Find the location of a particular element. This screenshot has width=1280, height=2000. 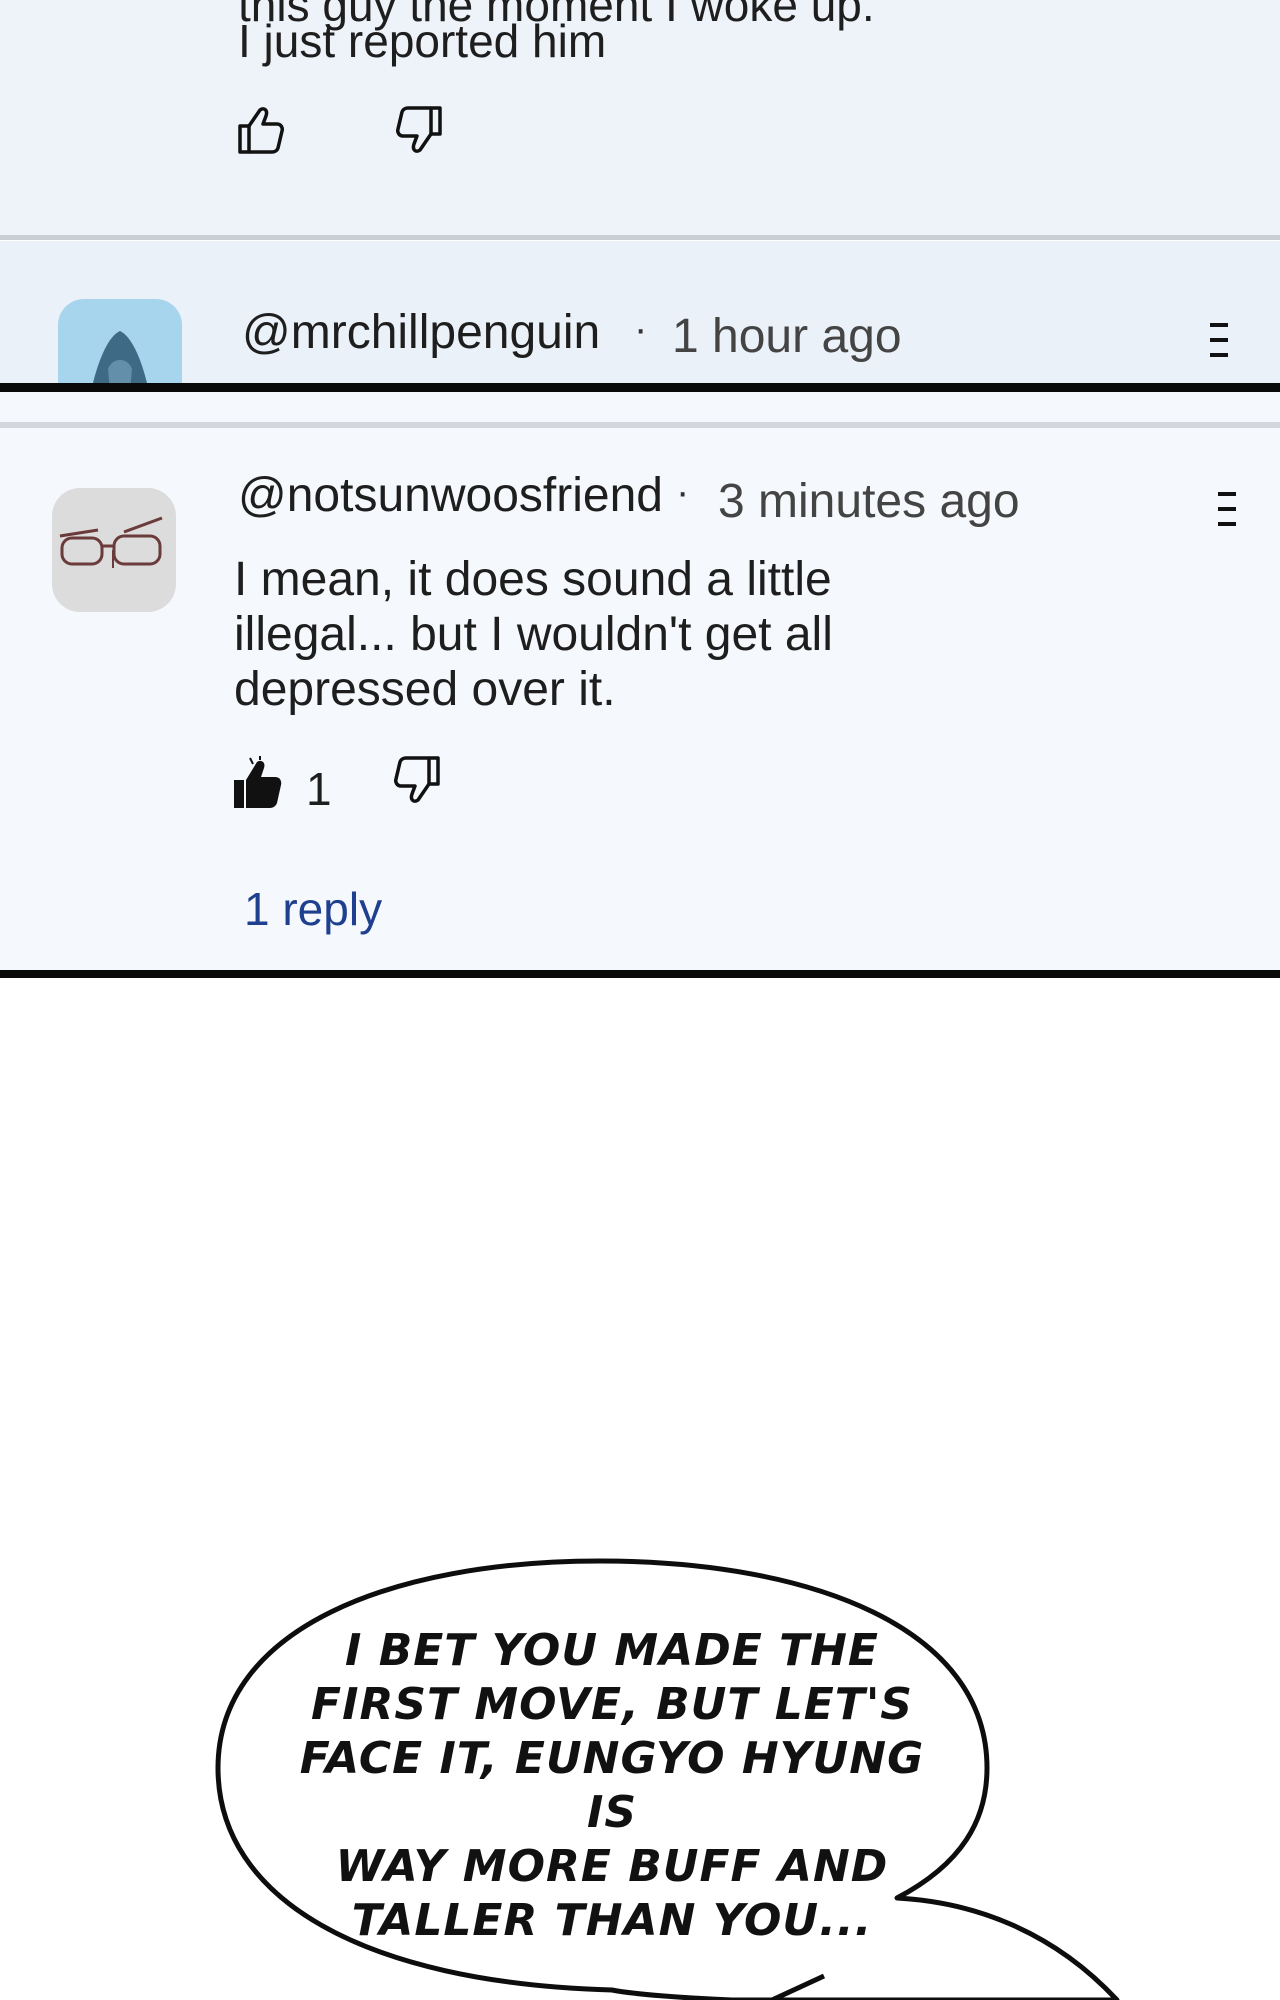

like-count: 1 is located at coordinates (319, 789).